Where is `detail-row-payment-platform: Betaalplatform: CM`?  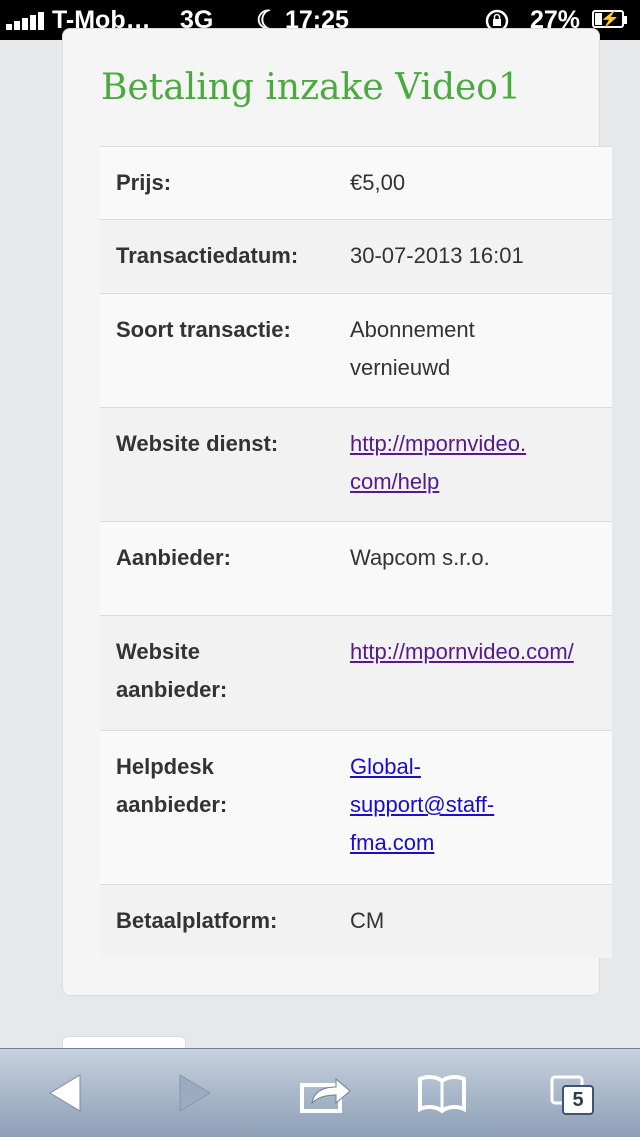
detail-row-payment-platform: Betaalplatform: CM is located at coordinates (356, 921).